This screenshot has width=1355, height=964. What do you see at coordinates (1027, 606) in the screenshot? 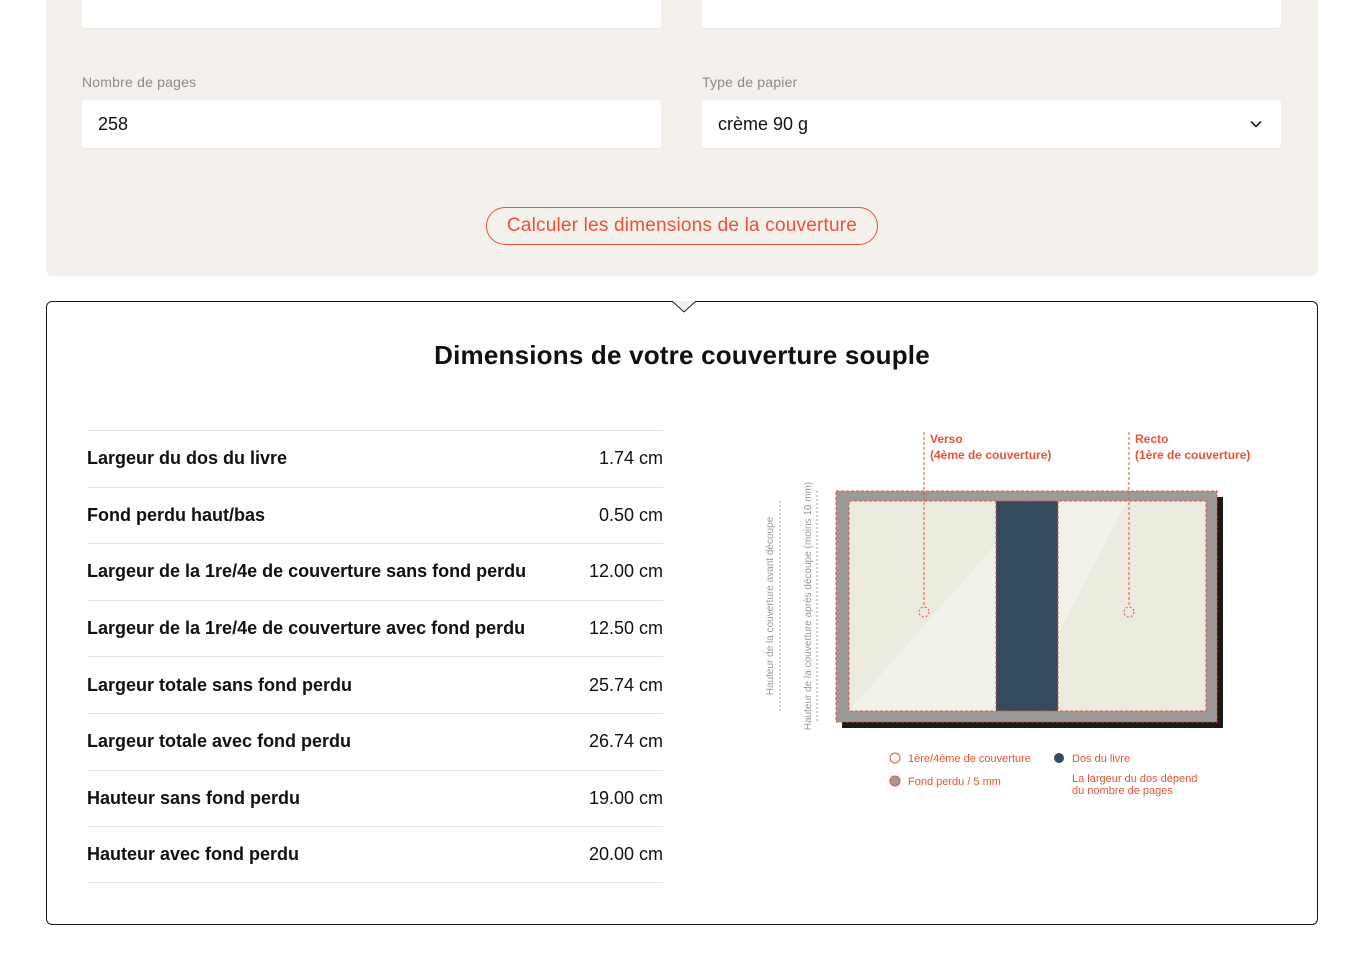
I see `diagram-spine` at bounding box center [1027, 606].